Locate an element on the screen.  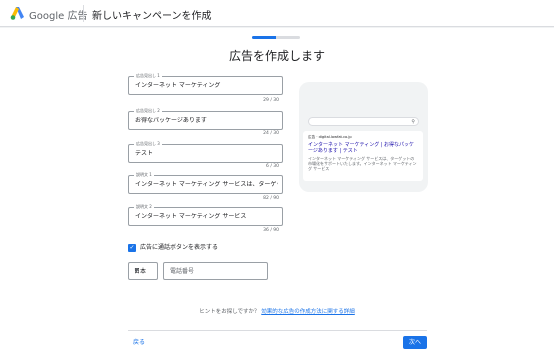
description-1-value: インターネット マーケティング サービスは、ターゲット市場 is located at coordinates (206, 185).